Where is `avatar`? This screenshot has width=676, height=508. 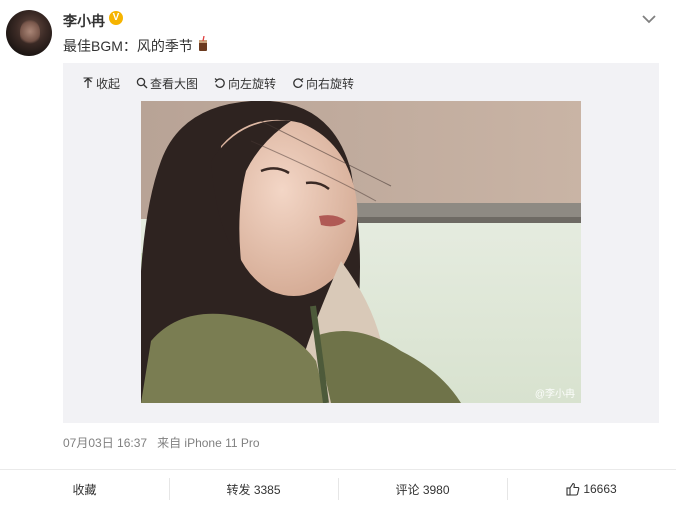
avatar is located at coordinates (29, 33).